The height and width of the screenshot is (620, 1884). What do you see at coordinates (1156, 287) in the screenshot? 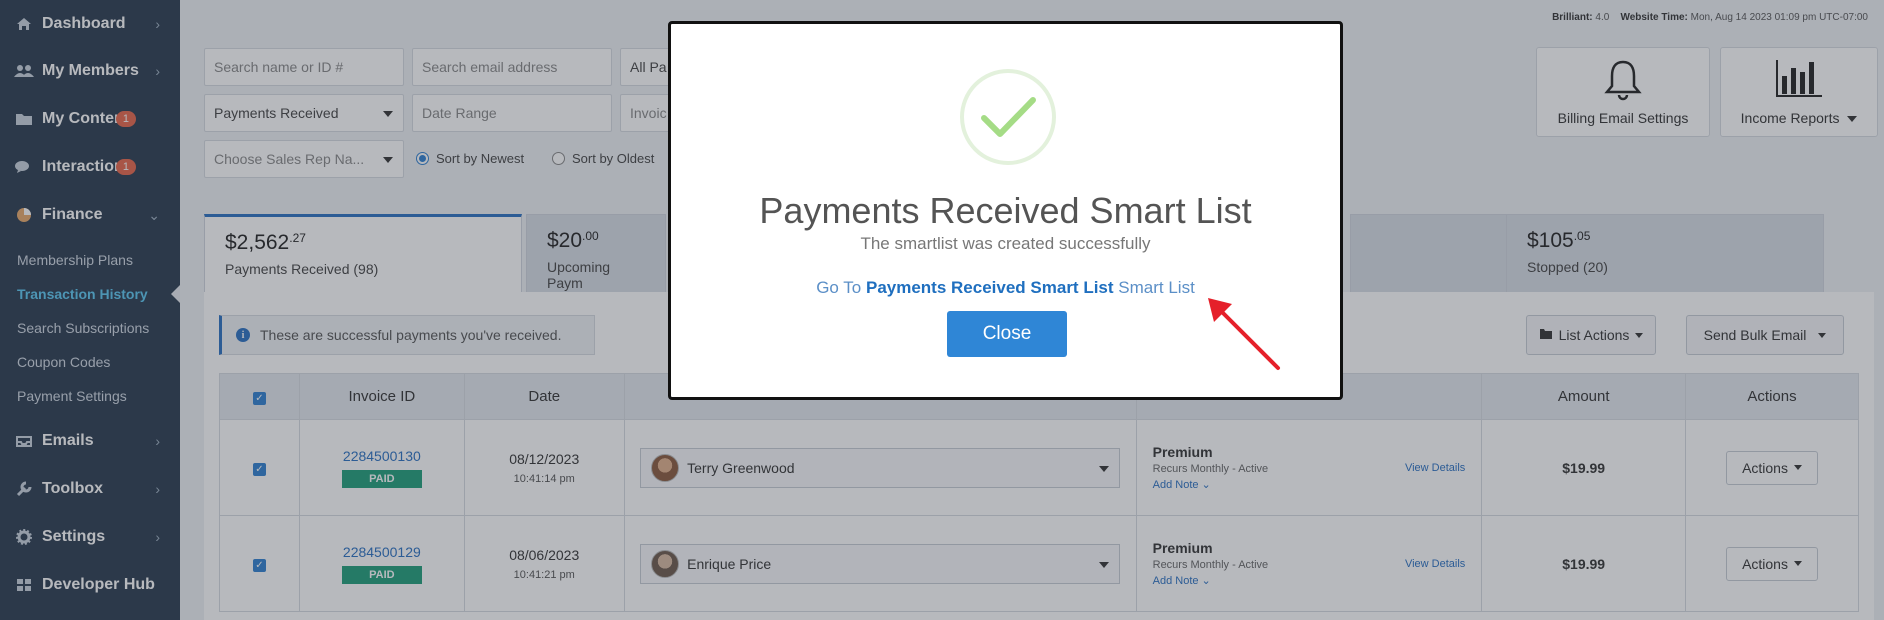
I see `goto-suffix: Smart List` at bounding box center [1156, 287].